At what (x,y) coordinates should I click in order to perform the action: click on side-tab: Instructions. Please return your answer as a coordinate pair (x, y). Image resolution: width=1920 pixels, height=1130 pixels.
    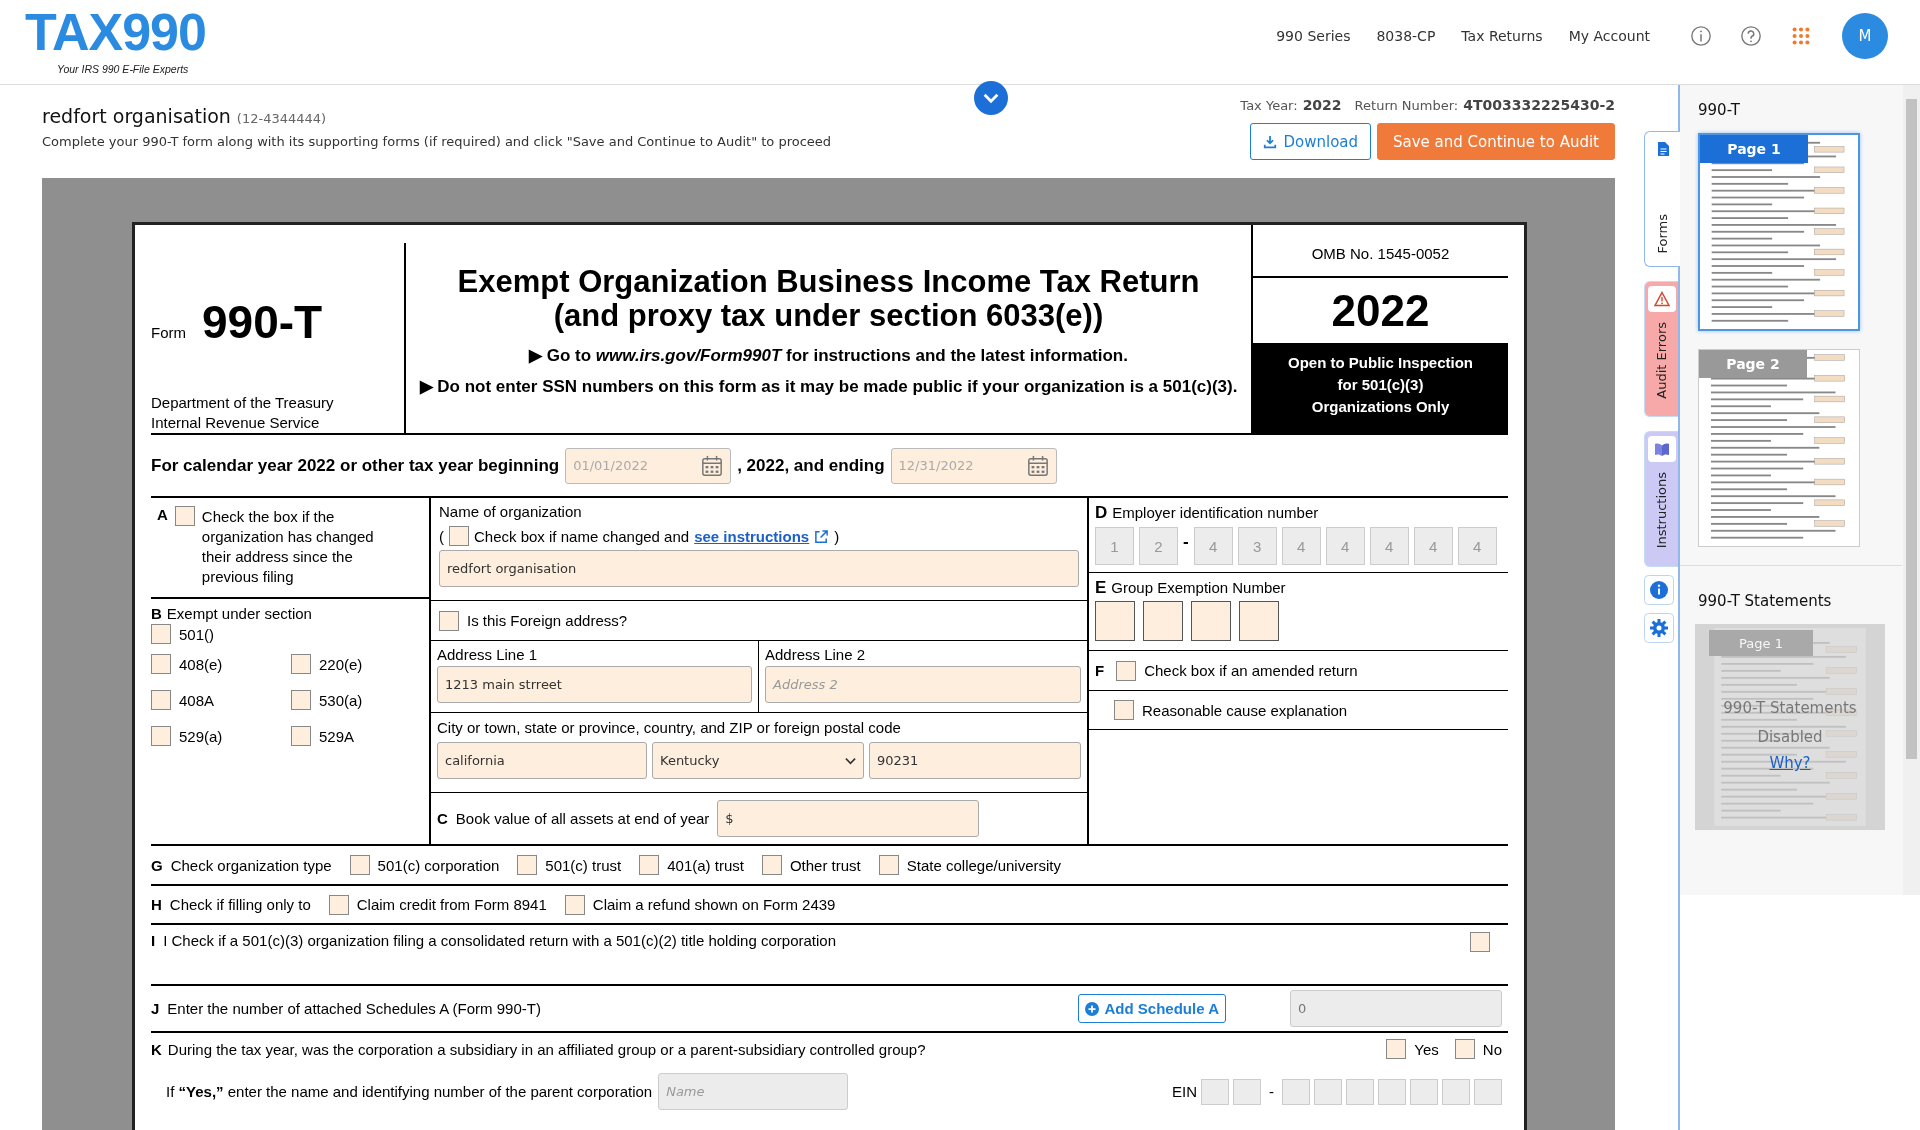
    Looking at the image, I should click on (1661, 499).